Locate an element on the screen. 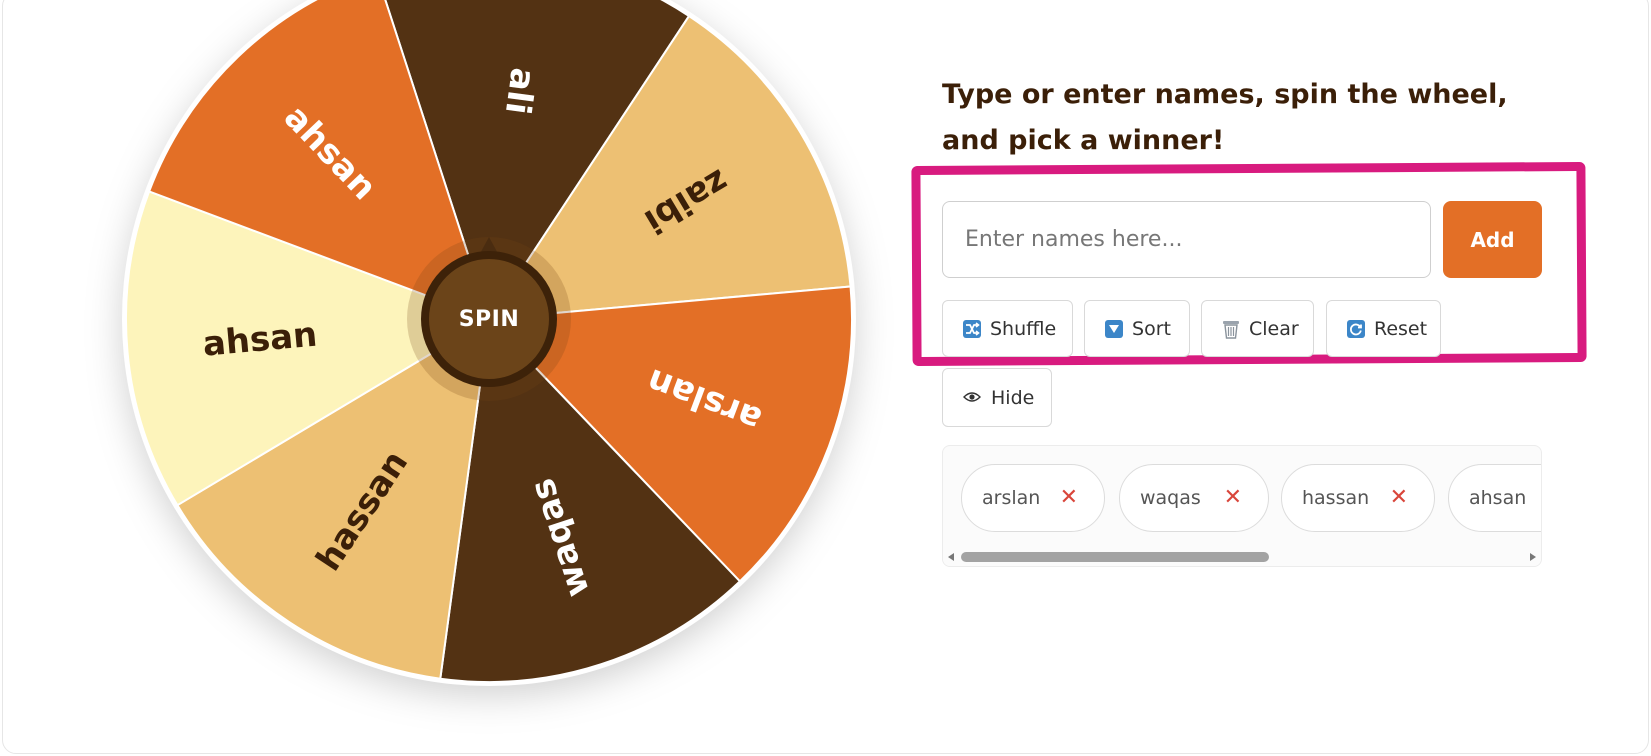  names-input is located at coordinates (1186, 239).